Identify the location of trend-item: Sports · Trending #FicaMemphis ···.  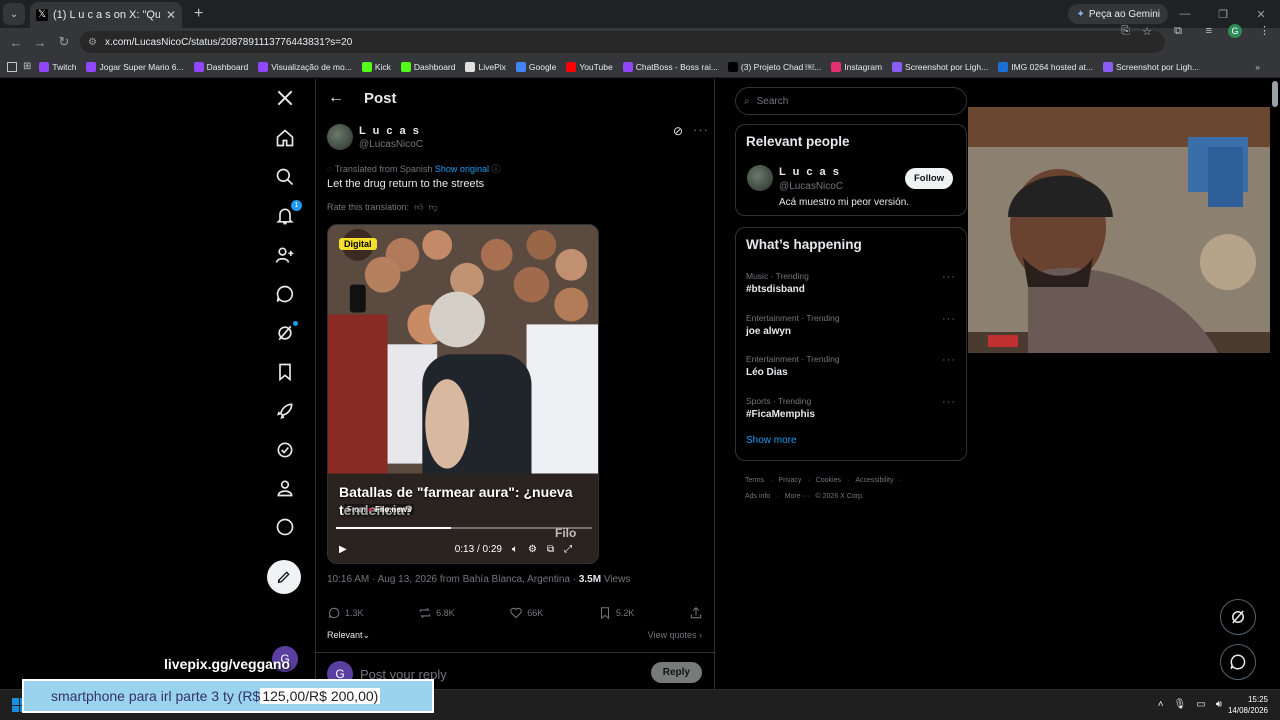
(851, 408).